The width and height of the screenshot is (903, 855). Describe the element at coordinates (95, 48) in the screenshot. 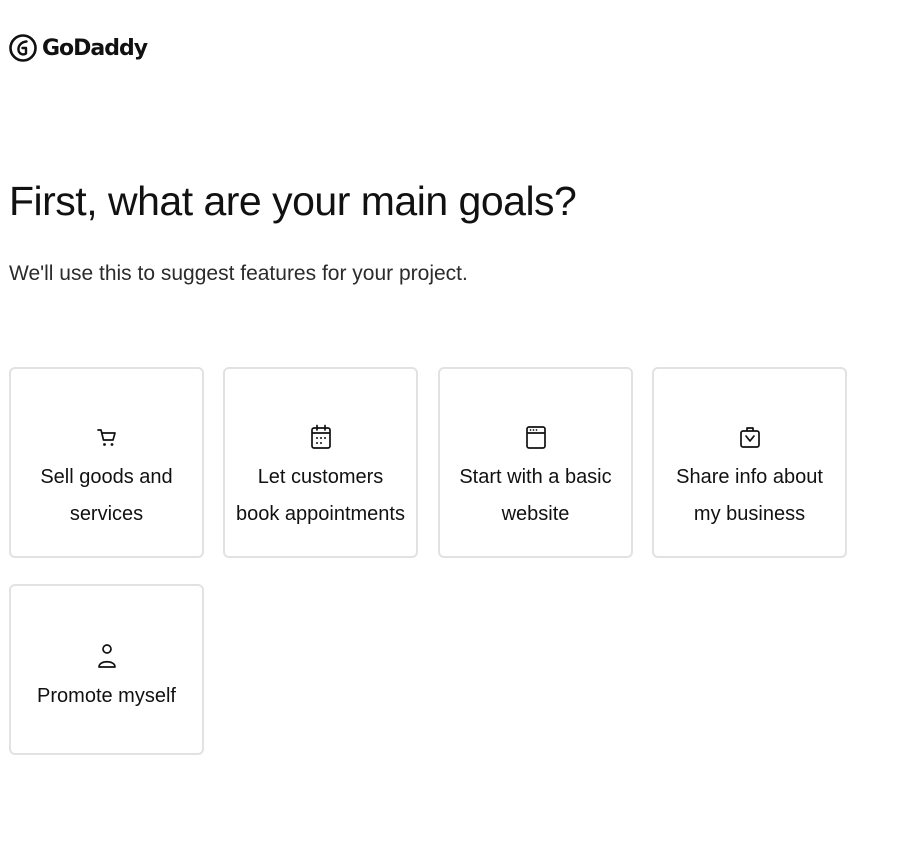

I see `godaddy-wordmark: GoDaddy` at that location.